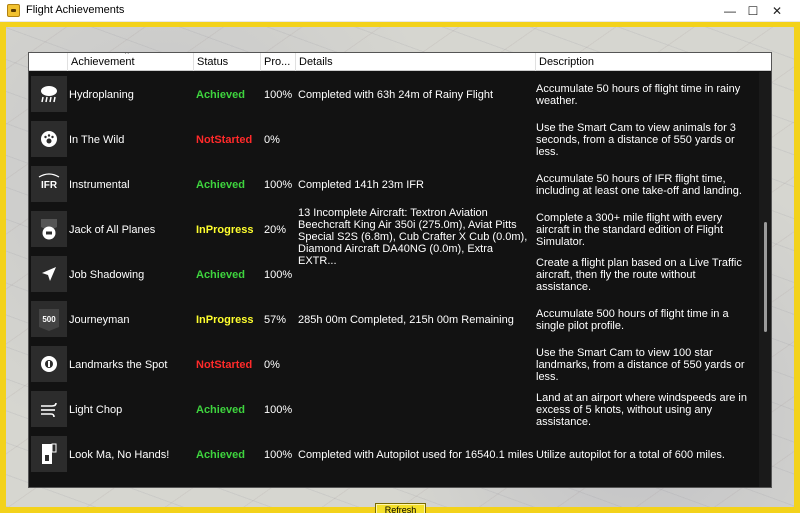  I want to click on achievement-name: Journeyman, so click(99, 320).